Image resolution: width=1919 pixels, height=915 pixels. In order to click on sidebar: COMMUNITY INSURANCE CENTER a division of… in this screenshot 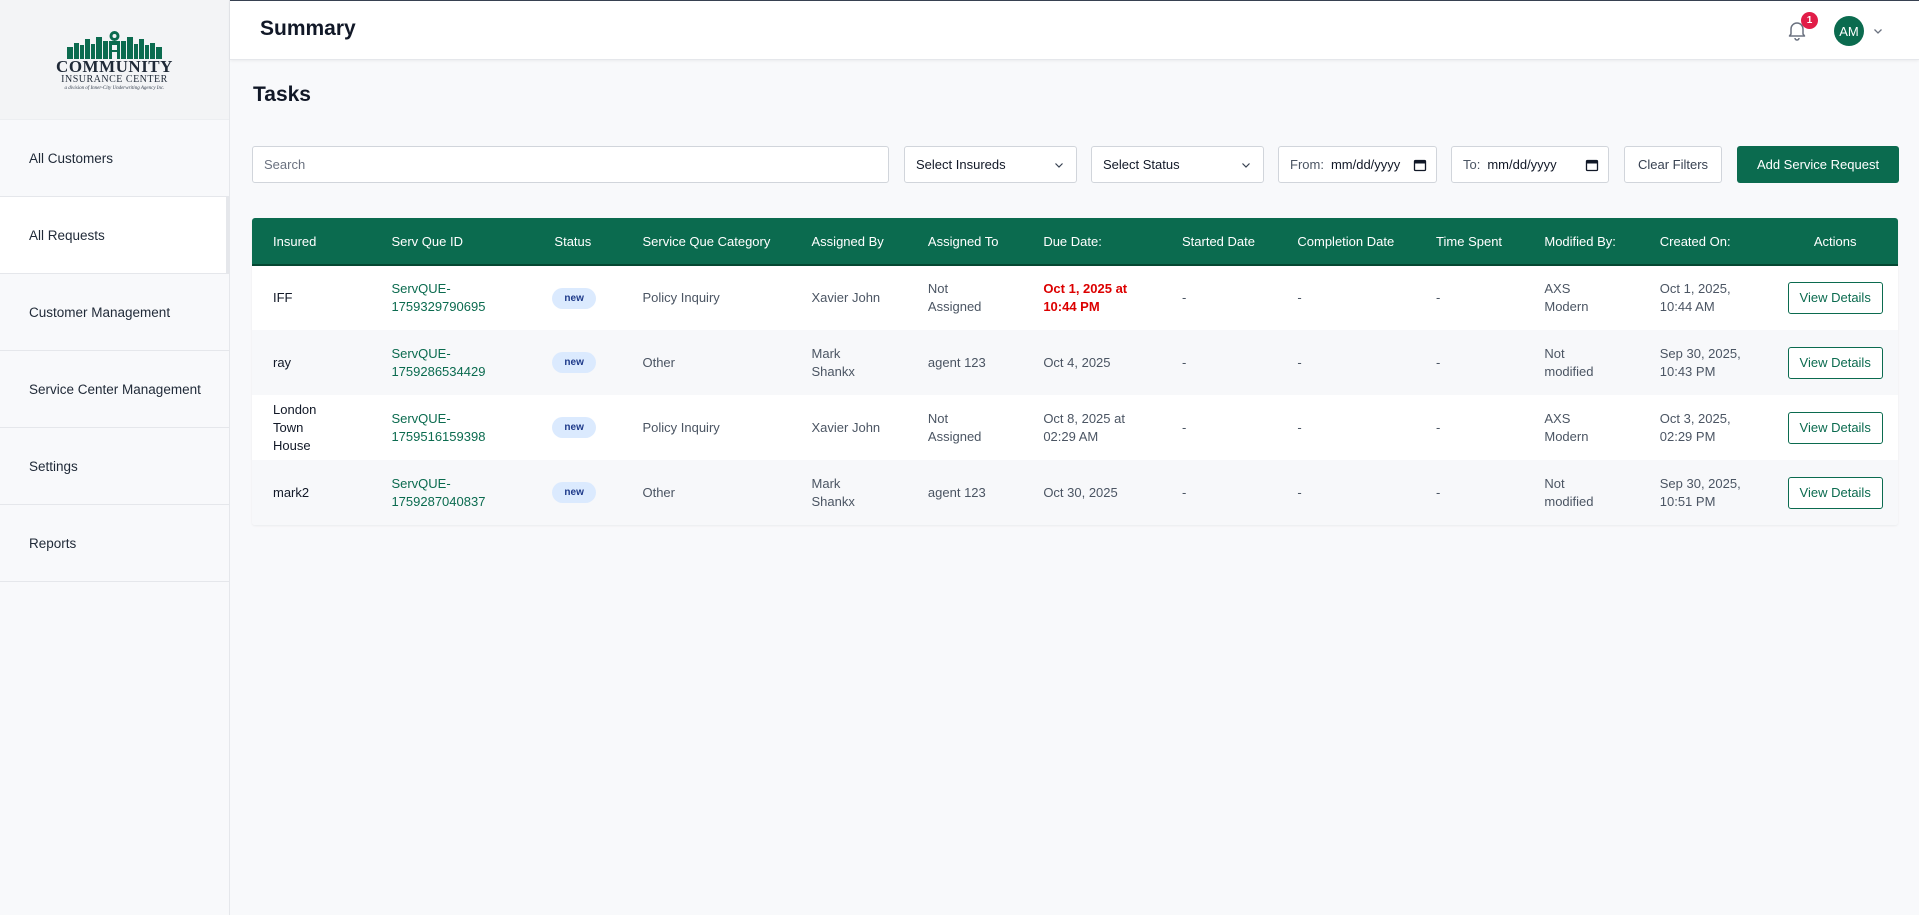, I will do `click(115, 457)`.